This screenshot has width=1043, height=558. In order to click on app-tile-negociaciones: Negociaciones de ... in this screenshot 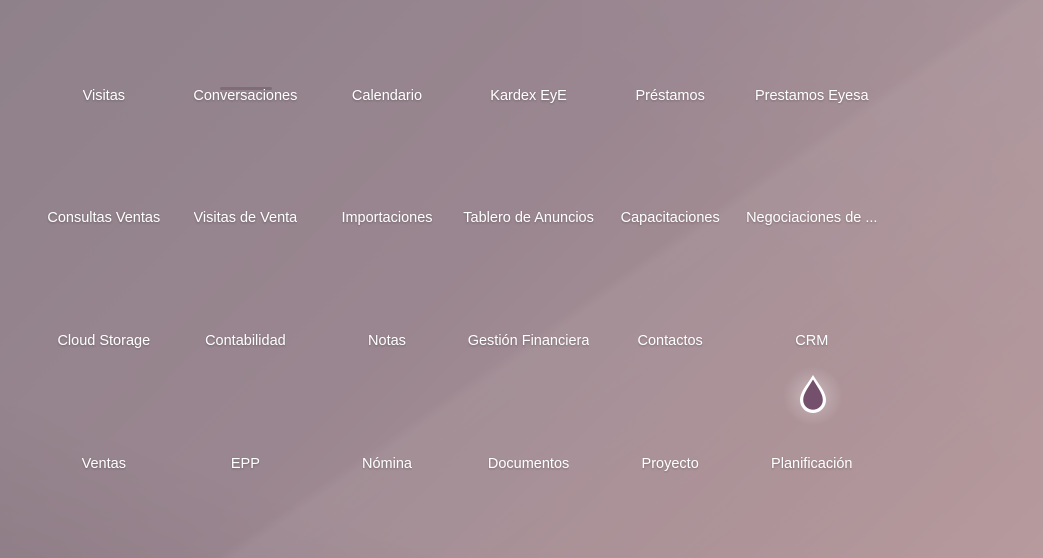, I will do `click(812, 224)`.